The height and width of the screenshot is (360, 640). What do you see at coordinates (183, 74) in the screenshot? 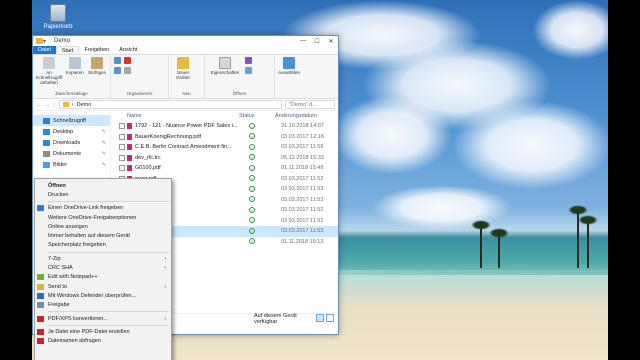
I see `new-folder-button: Neuer Ordner` at bounding box center [183, 74].